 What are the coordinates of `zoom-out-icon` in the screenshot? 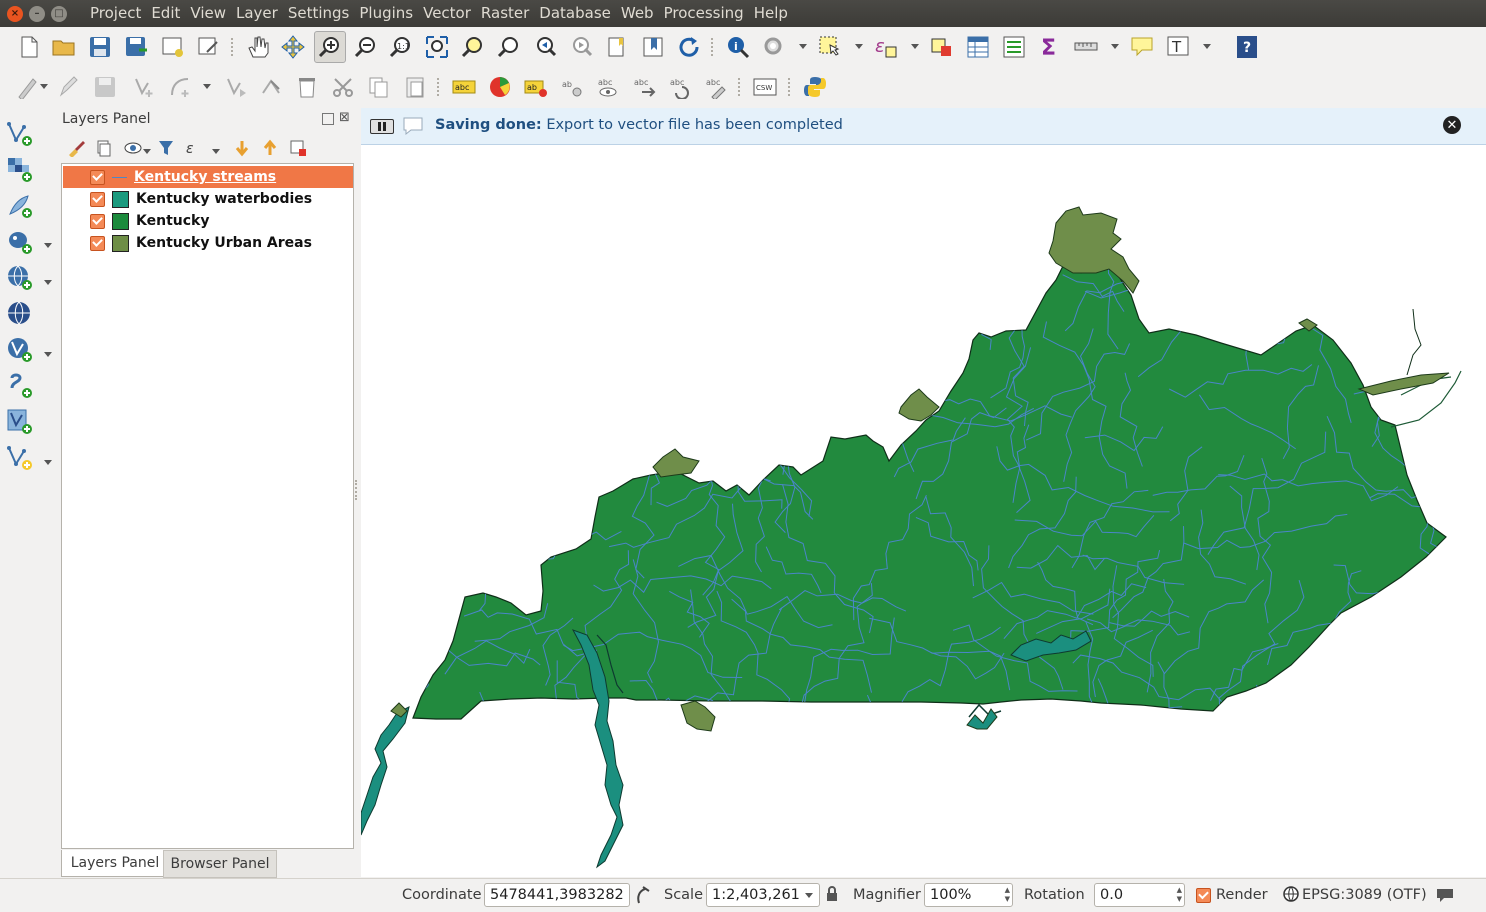 It's located at (366, 47).